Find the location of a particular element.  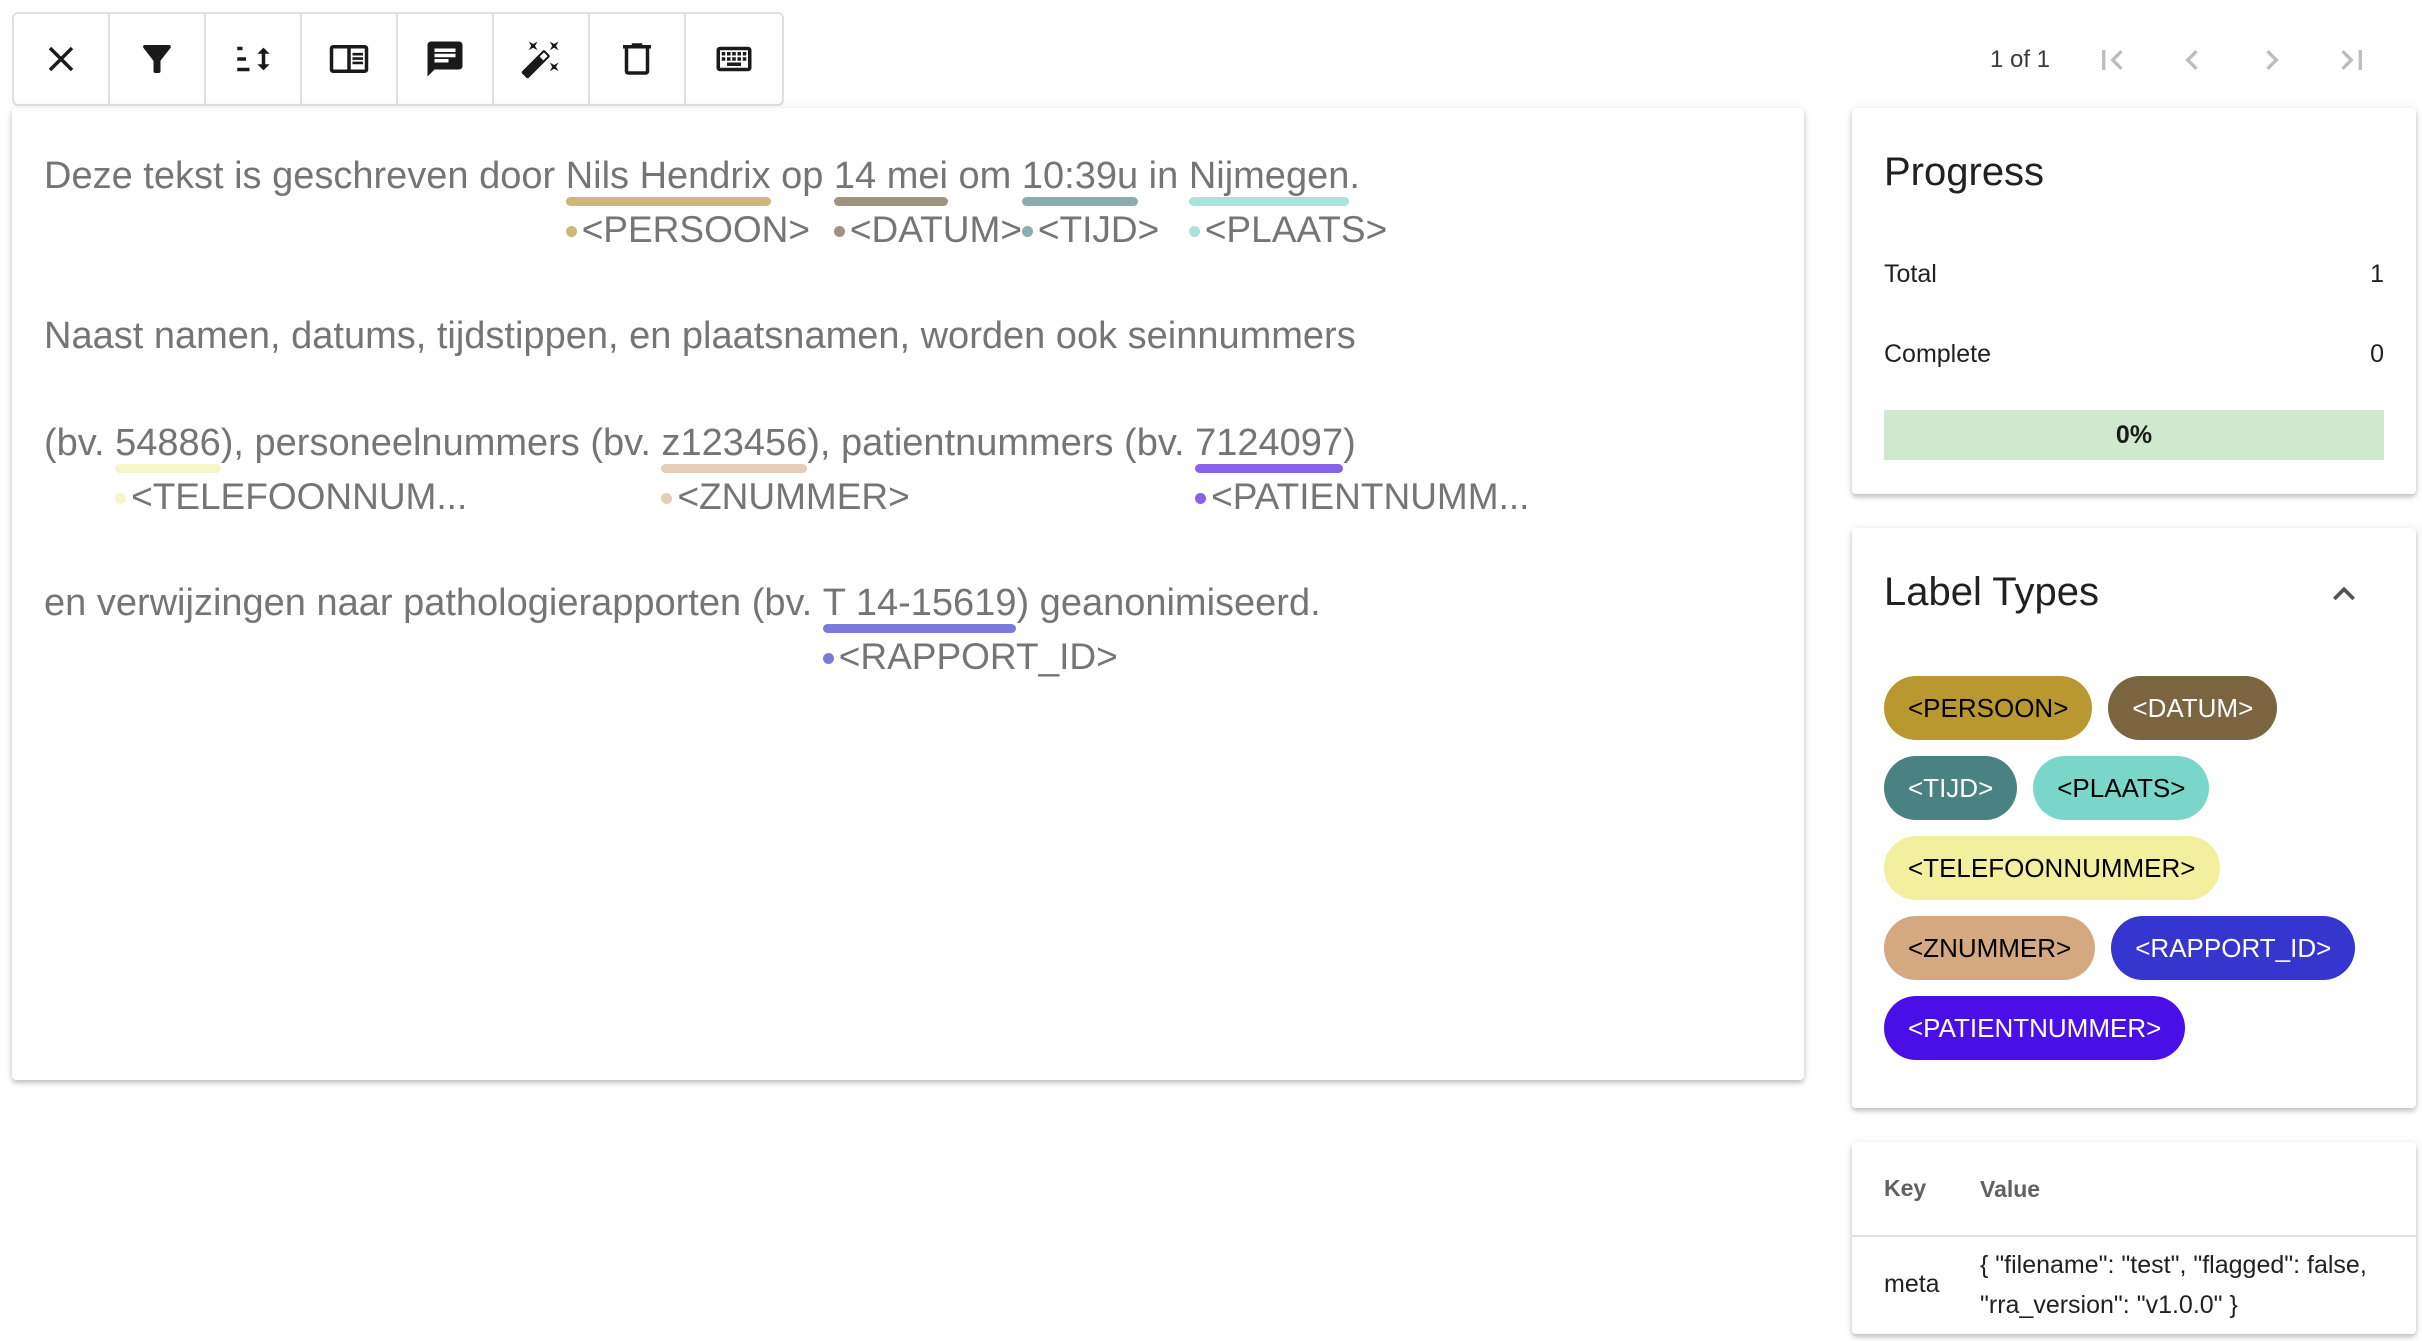

filter-button is located at coordinates (158, 59).